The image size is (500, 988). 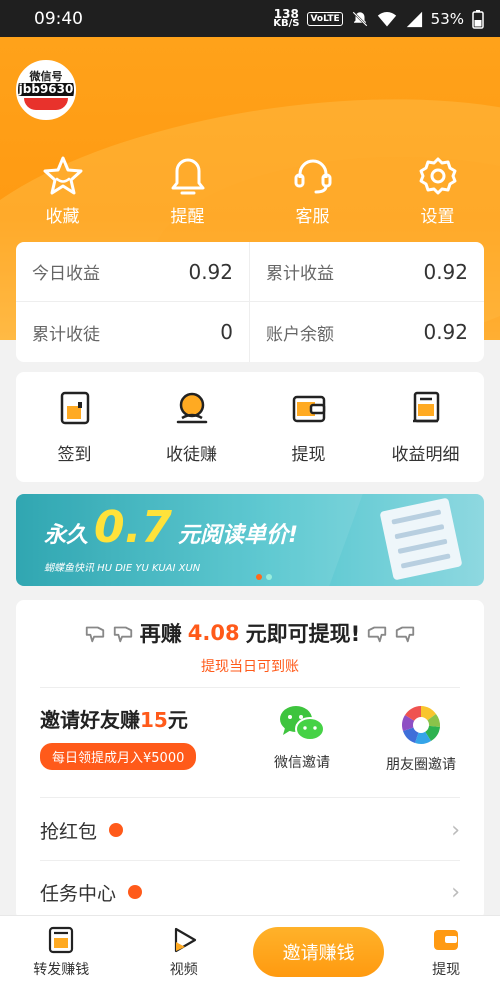 What do you see at coordinates (446, 952) in the screenshot?
I see `tab-withdraw: 提现` at bounding box center [446, 952].